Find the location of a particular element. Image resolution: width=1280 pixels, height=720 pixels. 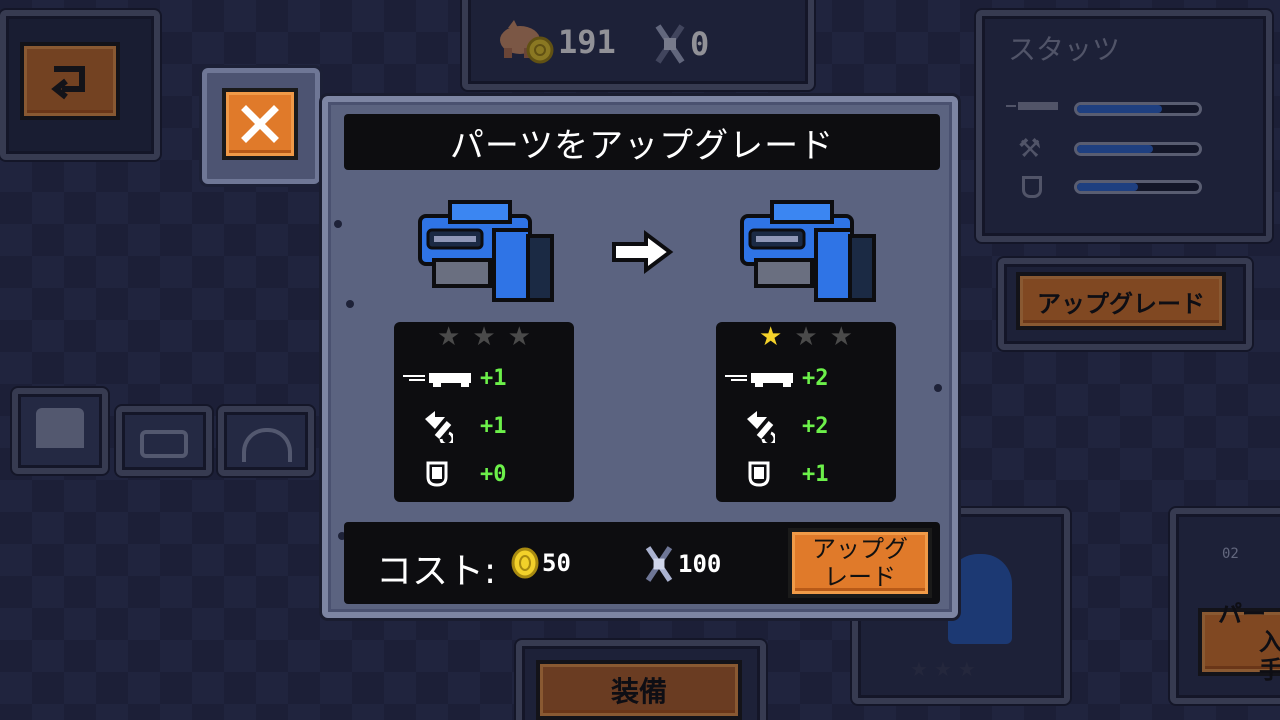

modal-title: パーツをアップグレード is located at coordinates (642, 145).